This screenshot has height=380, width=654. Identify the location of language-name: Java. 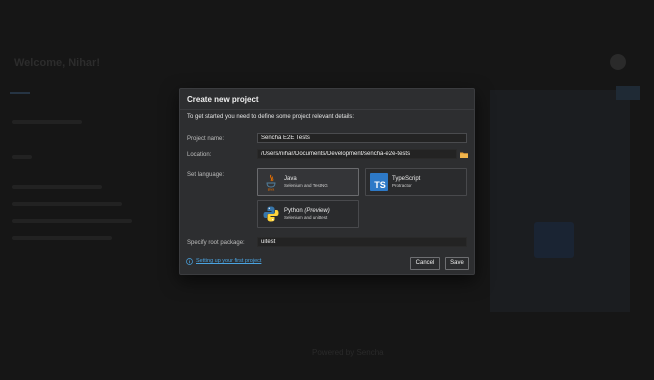
(290, 179).